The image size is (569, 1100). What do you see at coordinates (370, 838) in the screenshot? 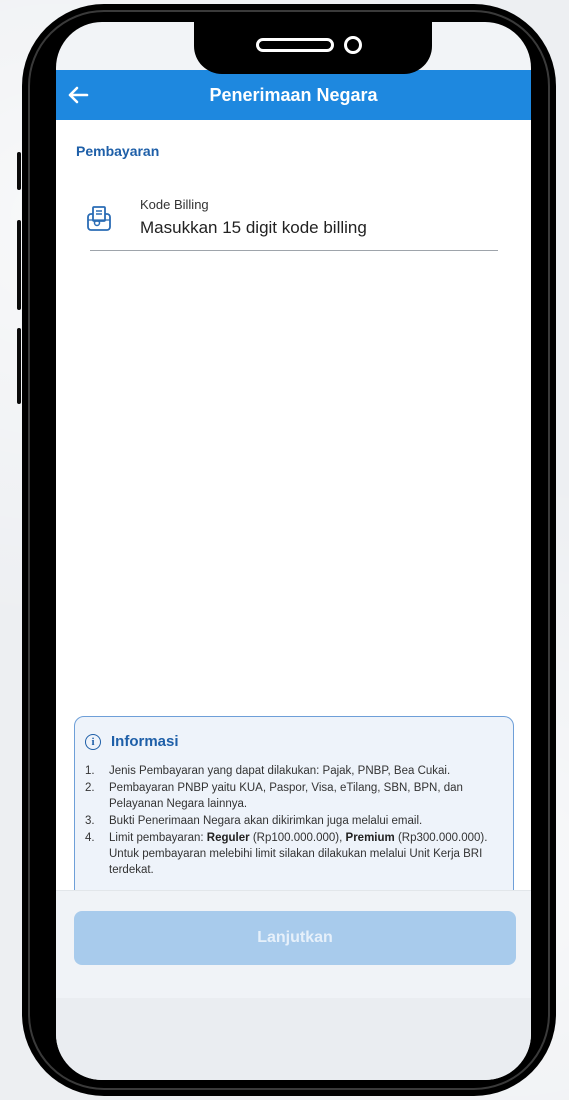
I see `premium-label: Premium` at bounding box center [370, 838].